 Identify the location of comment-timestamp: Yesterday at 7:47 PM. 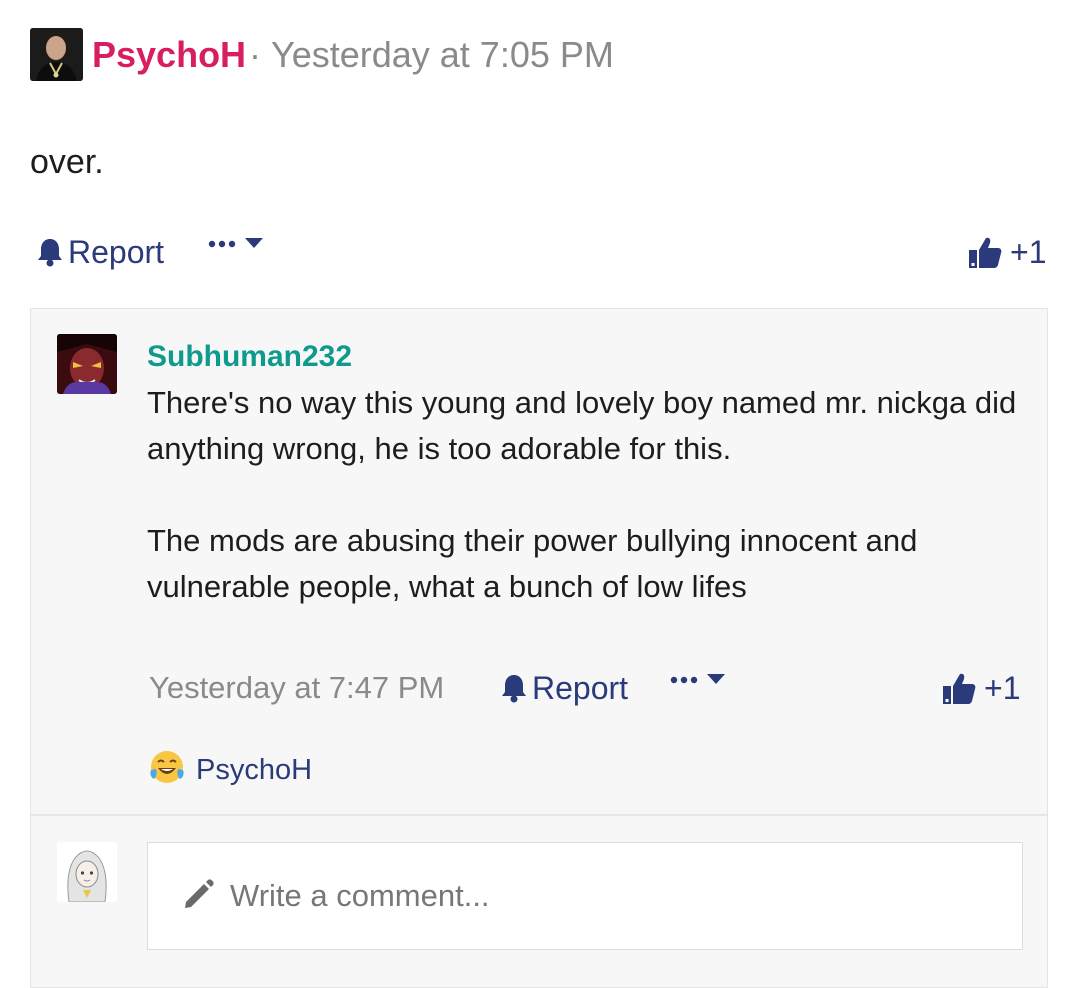
(296, 688).